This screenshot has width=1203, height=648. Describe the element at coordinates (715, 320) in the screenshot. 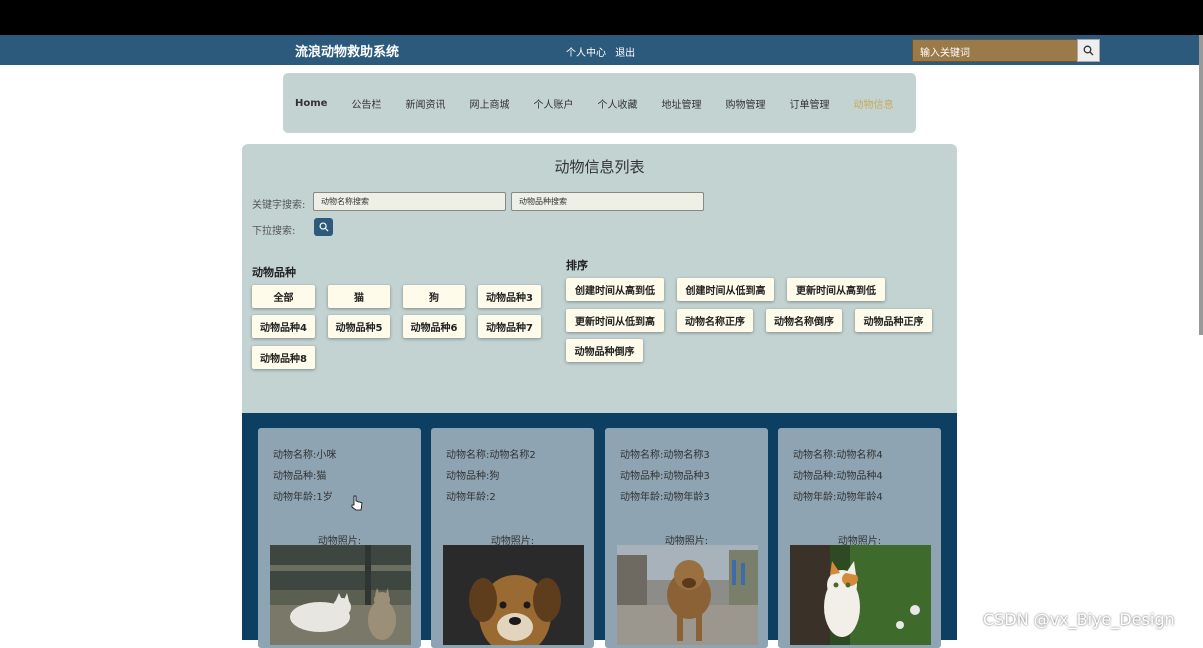

I see `sort-name-asc: 动物名称正序` at that location.